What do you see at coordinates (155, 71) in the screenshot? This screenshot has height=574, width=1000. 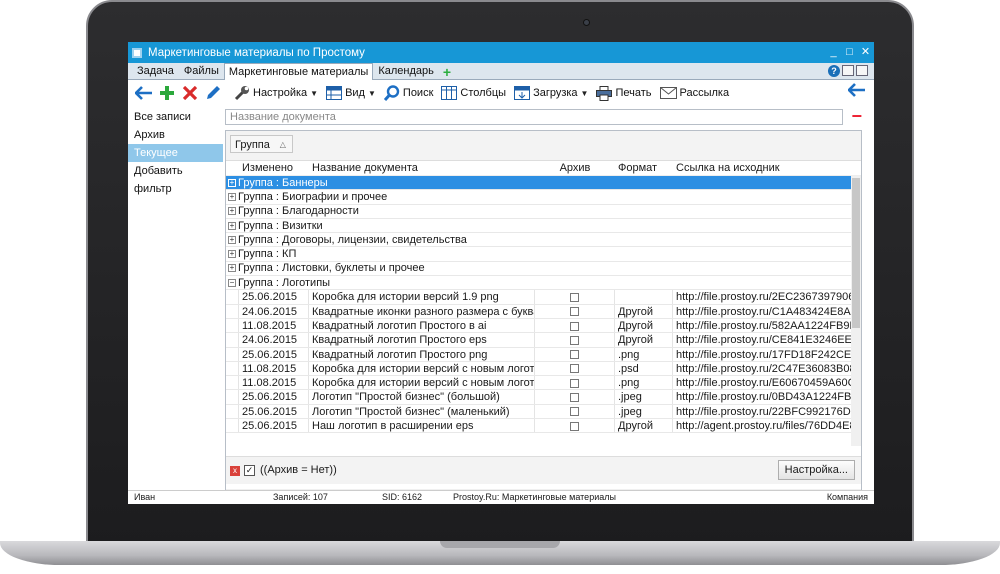 I see `tab-task: Задача` at bounding box center [155, 71].